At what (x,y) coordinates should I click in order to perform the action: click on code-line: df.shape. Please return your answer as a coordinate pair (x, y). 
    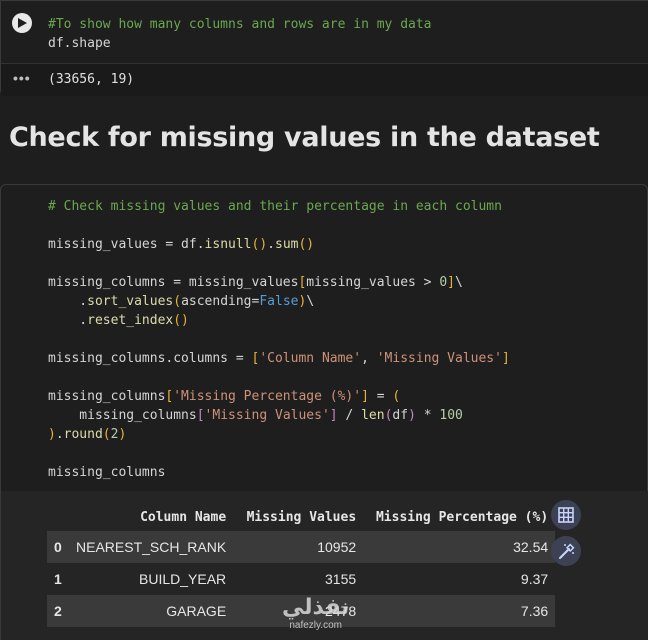
    Looking at the image, I should click on (79, 43).